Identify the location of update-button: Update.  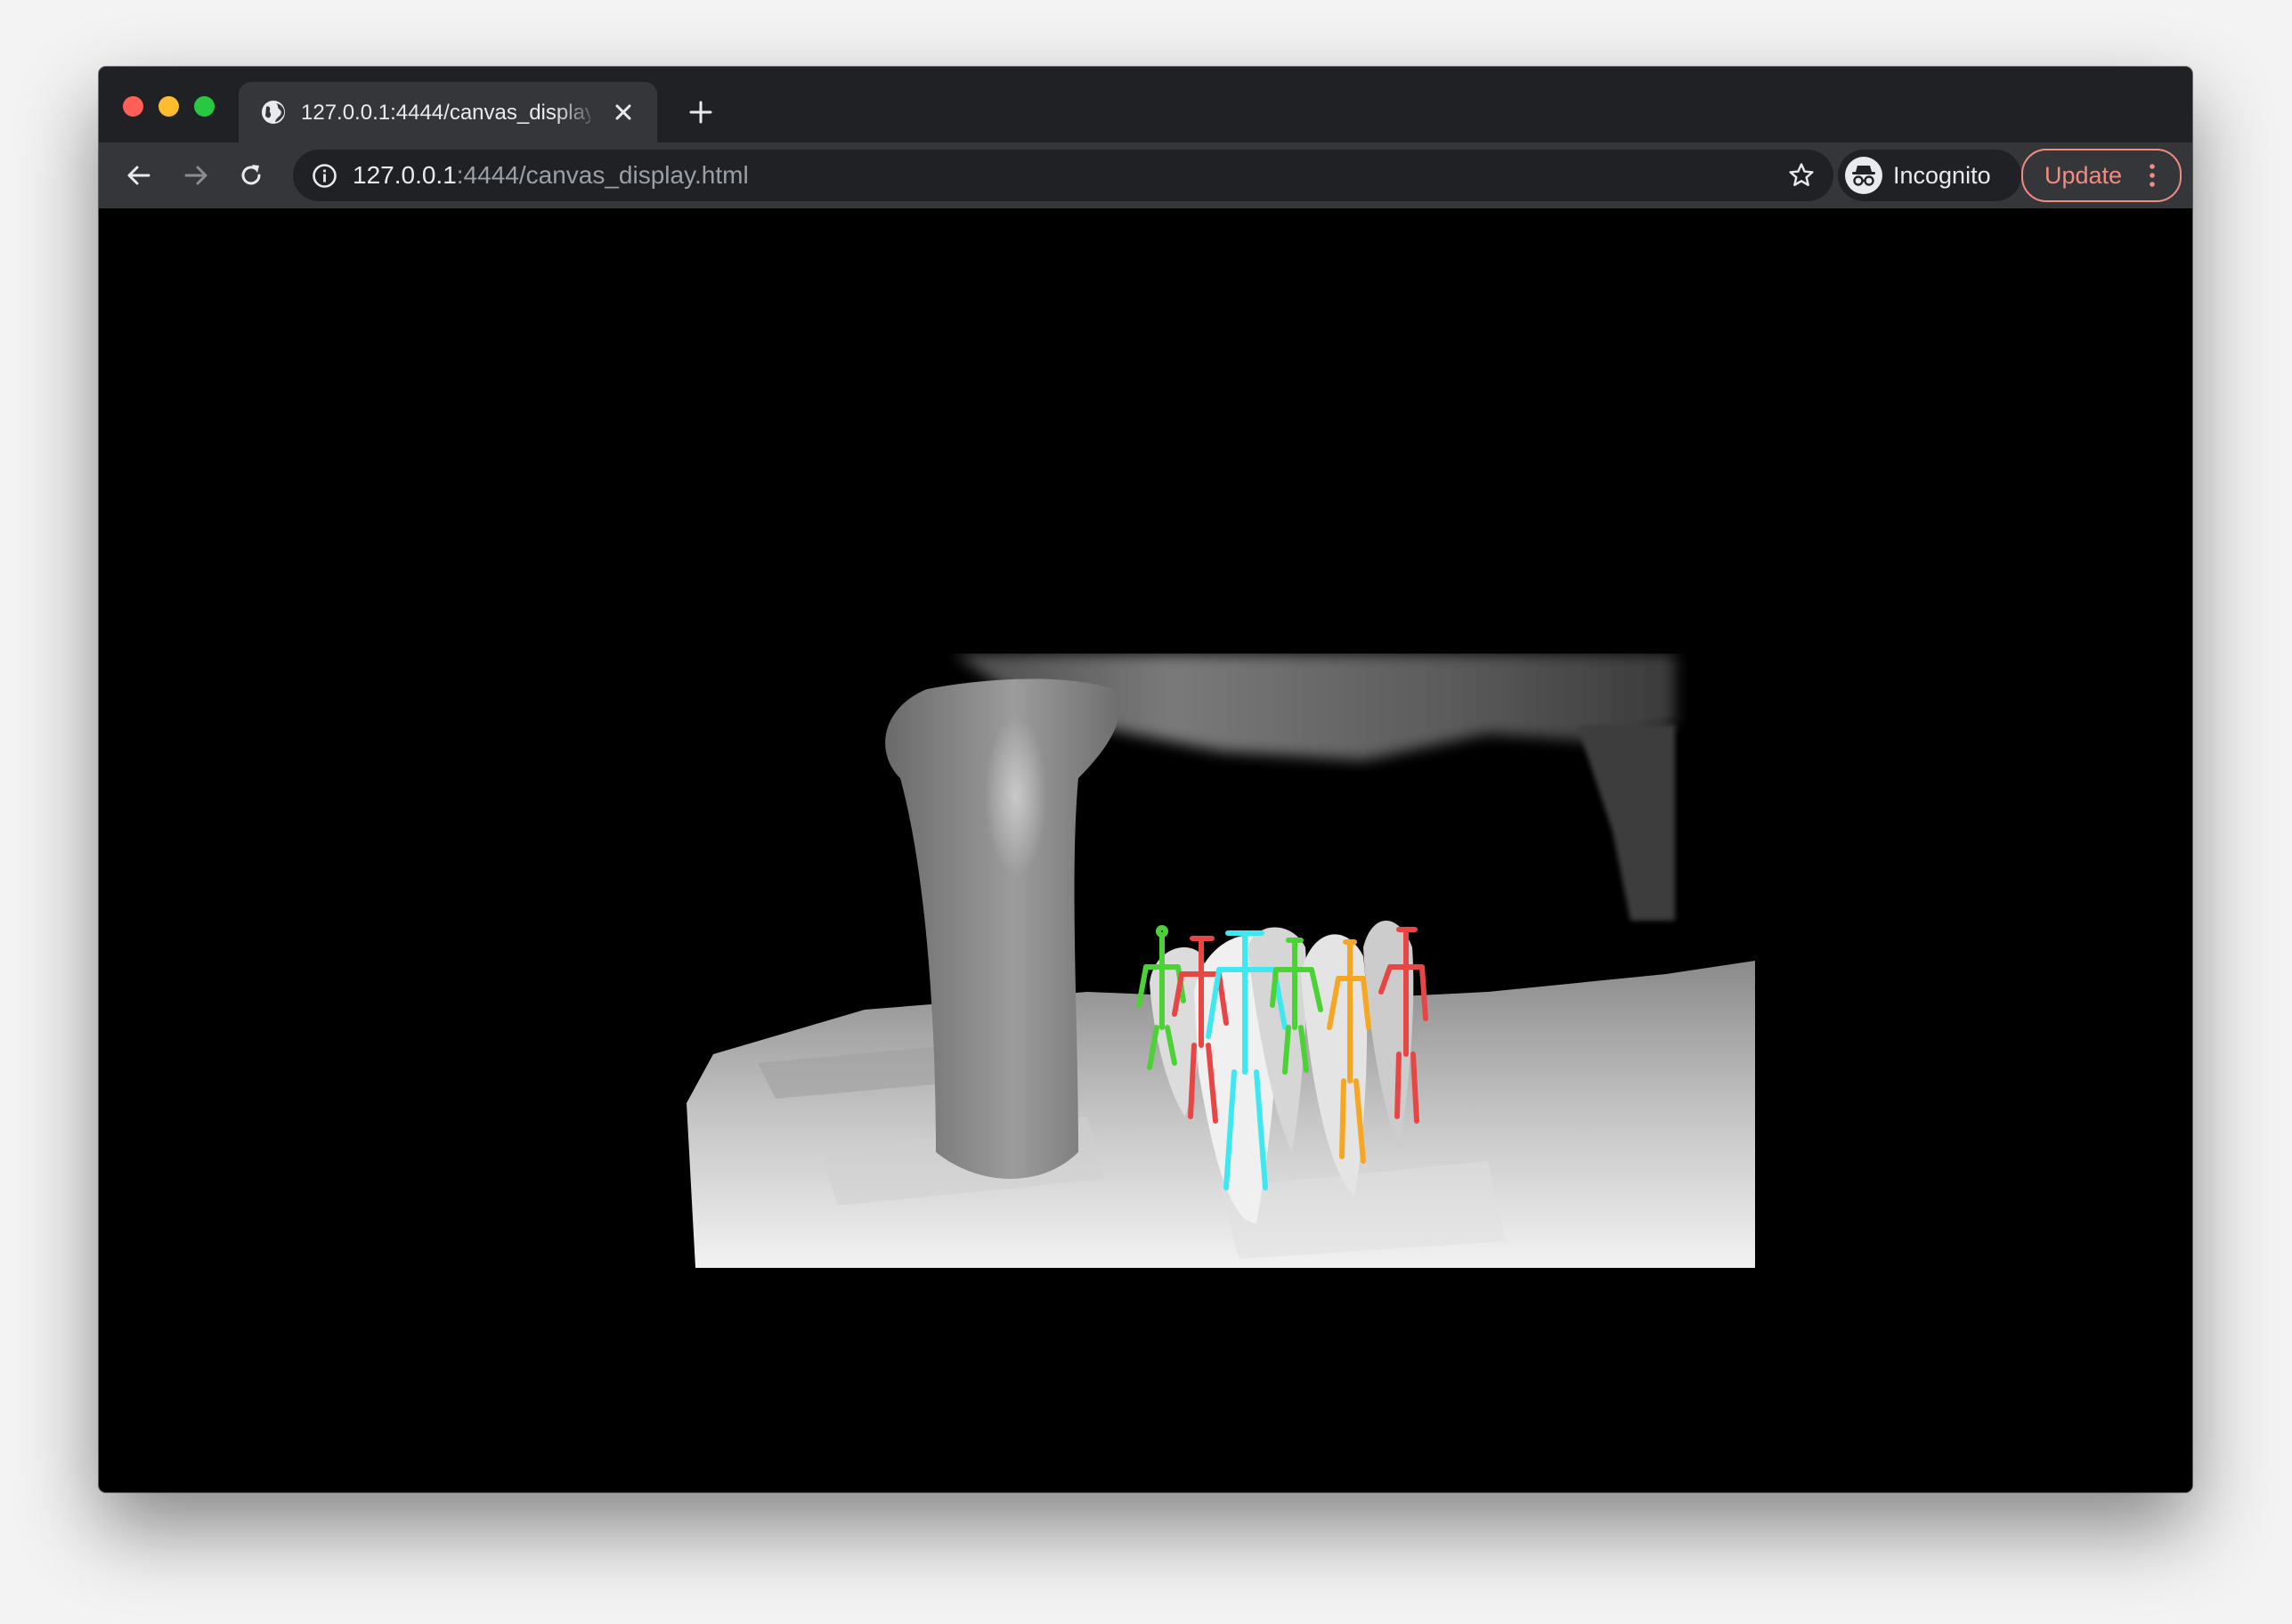
(2101, 175).